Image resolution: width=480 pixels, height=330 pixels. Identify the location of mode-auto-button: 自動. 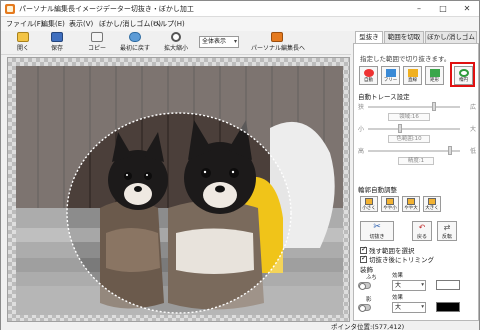
(368, 75).